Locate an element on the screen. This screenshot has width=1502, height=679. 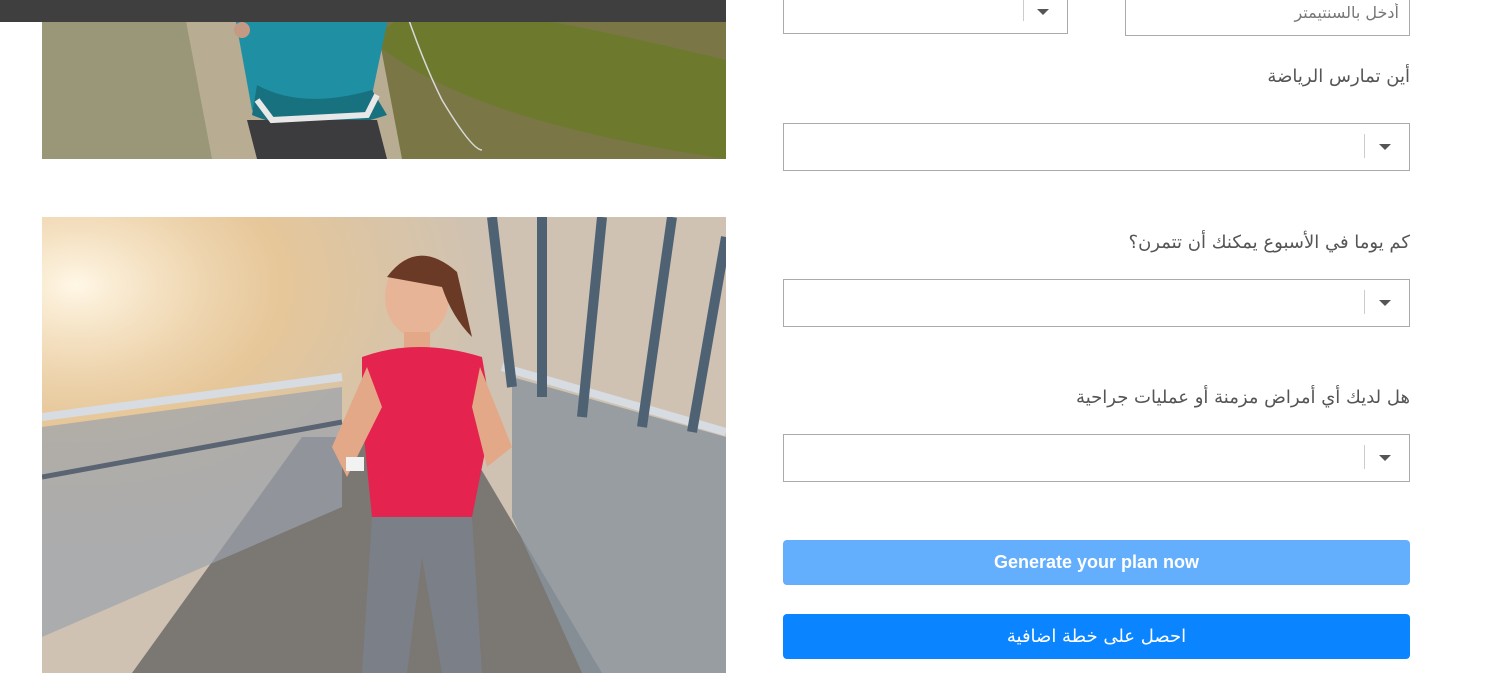
unit-select is located at coordinates (925, 17).